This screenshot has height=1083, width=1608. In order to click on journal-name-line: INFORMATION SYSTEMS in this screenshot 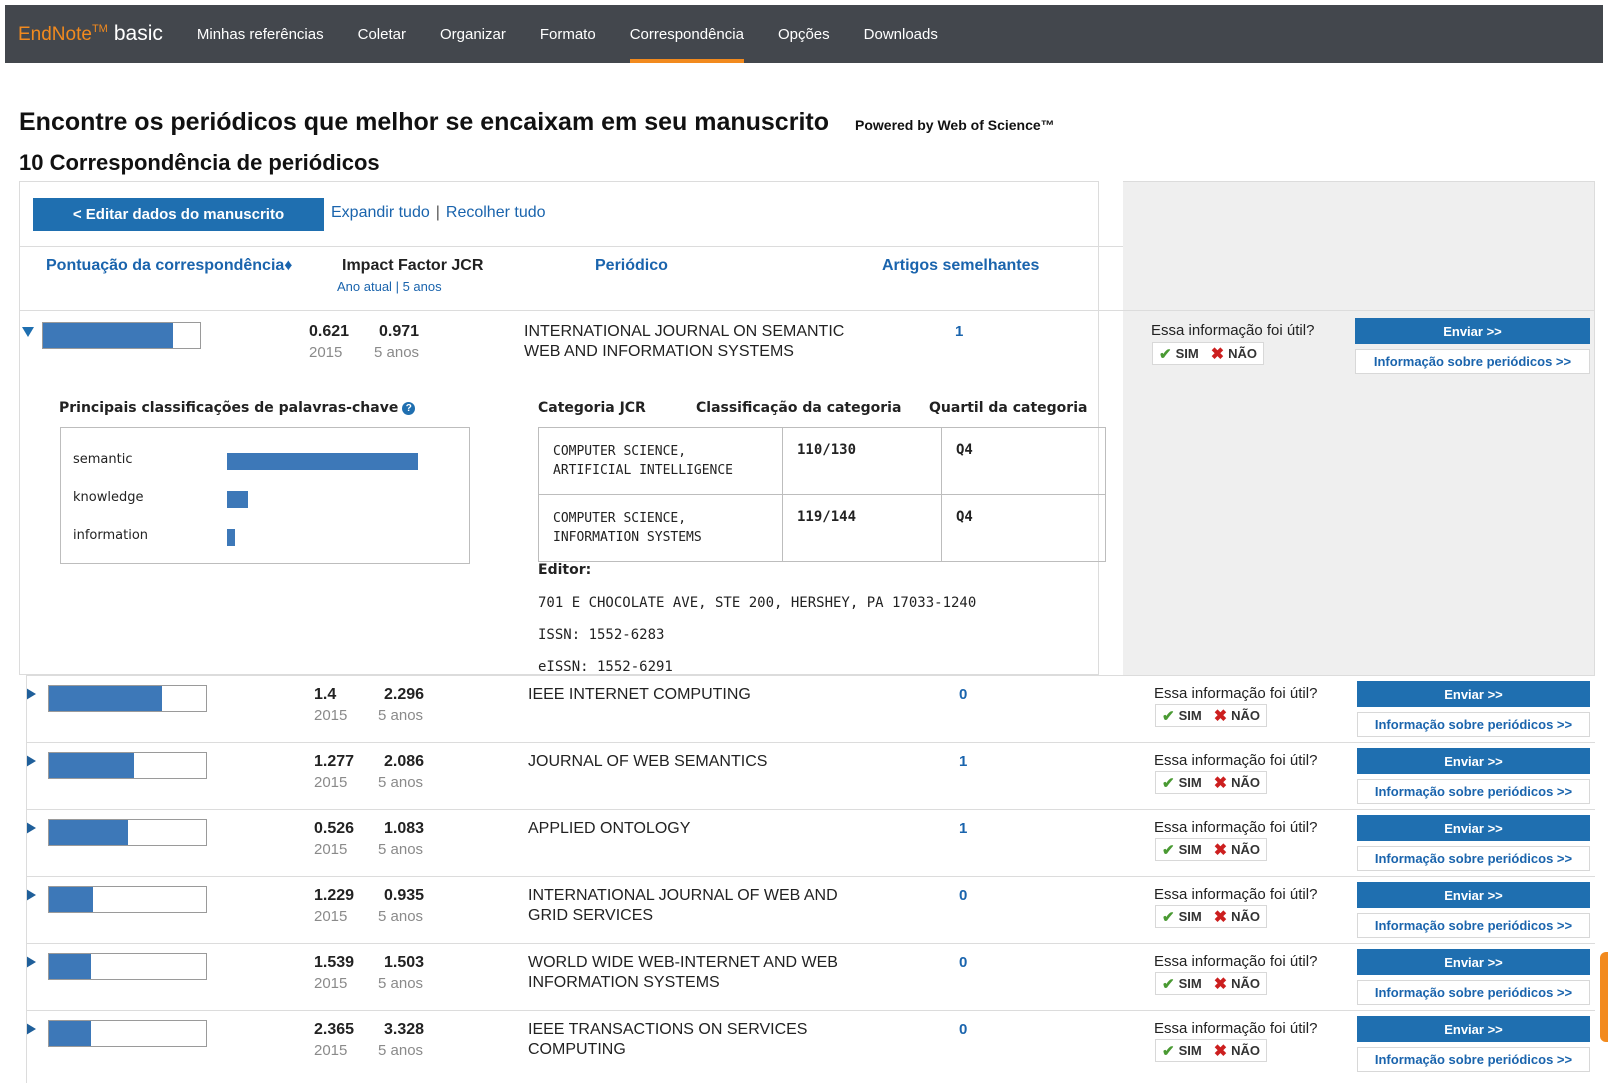, I will do `click(624, 982)`.